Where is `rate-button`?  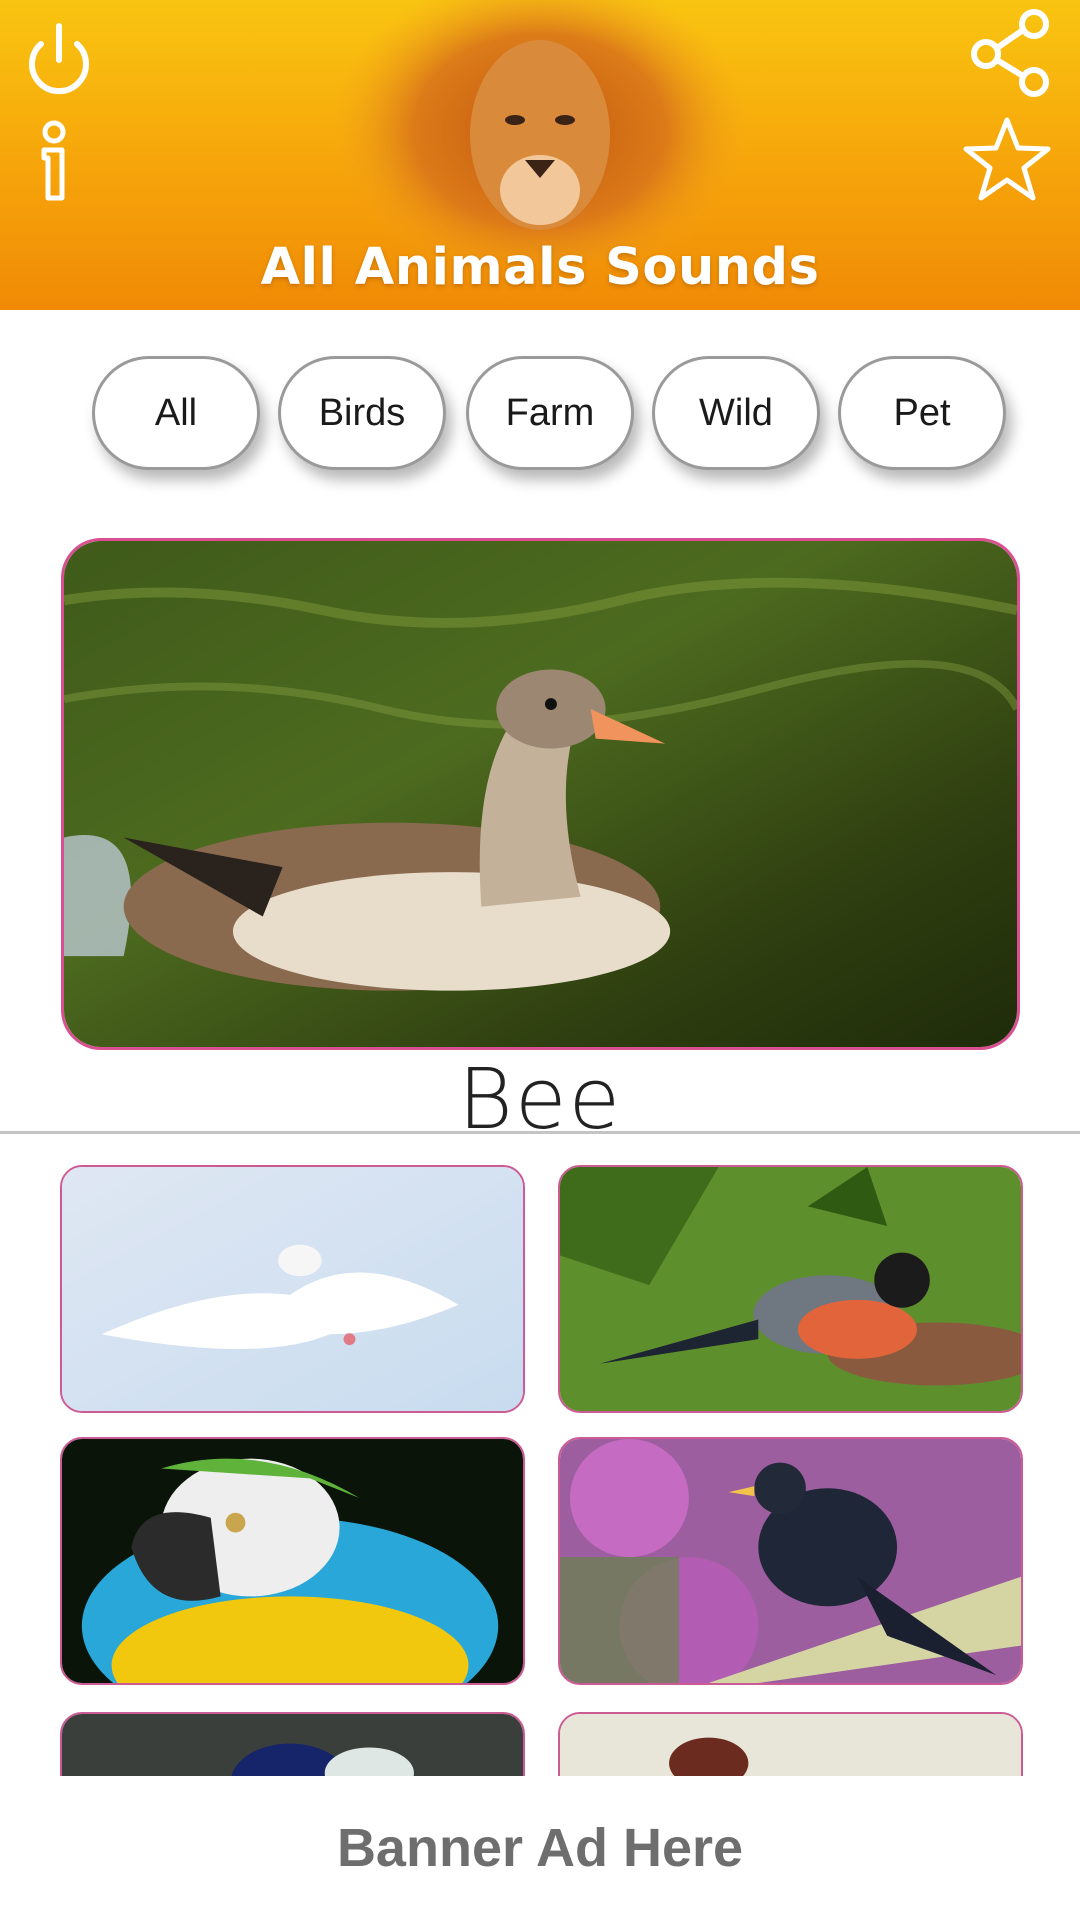 rate-button is located at coordinates (1007, 159).